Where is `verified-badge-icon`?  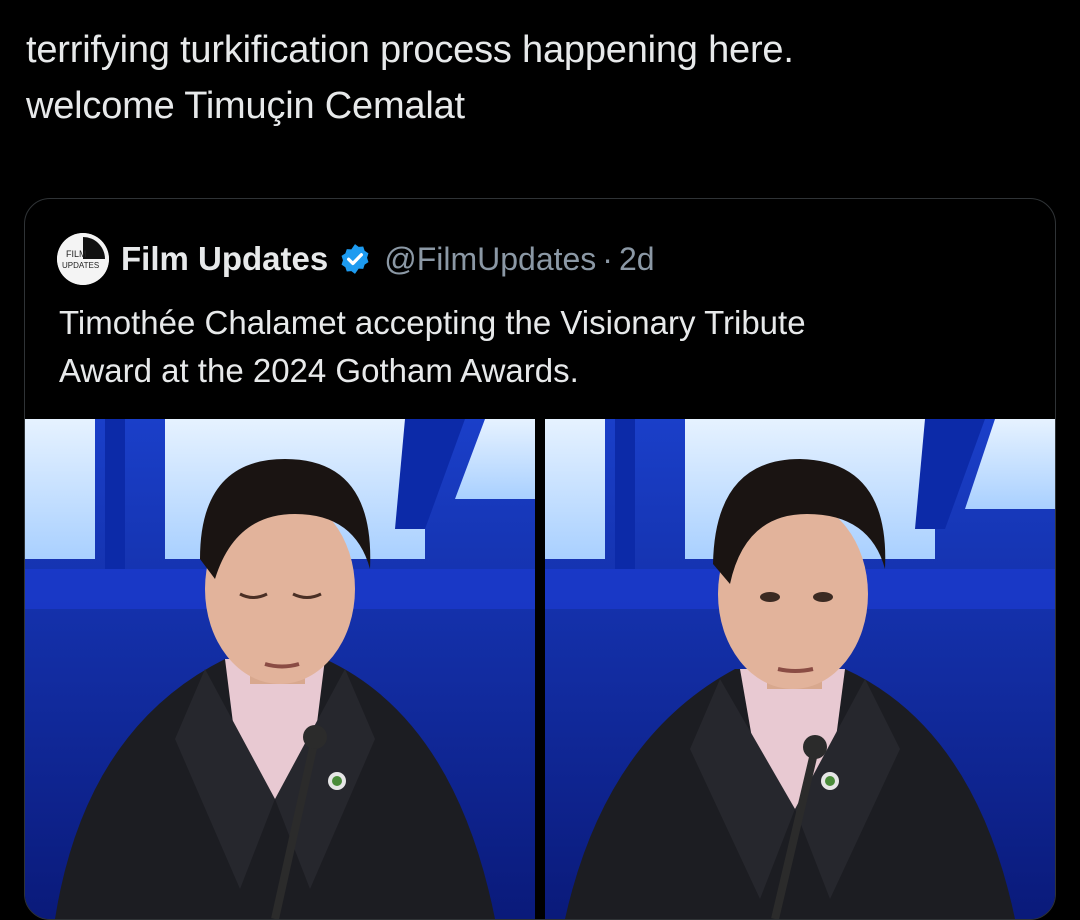 verified-badge-icon is located at coordinates (355, 259).